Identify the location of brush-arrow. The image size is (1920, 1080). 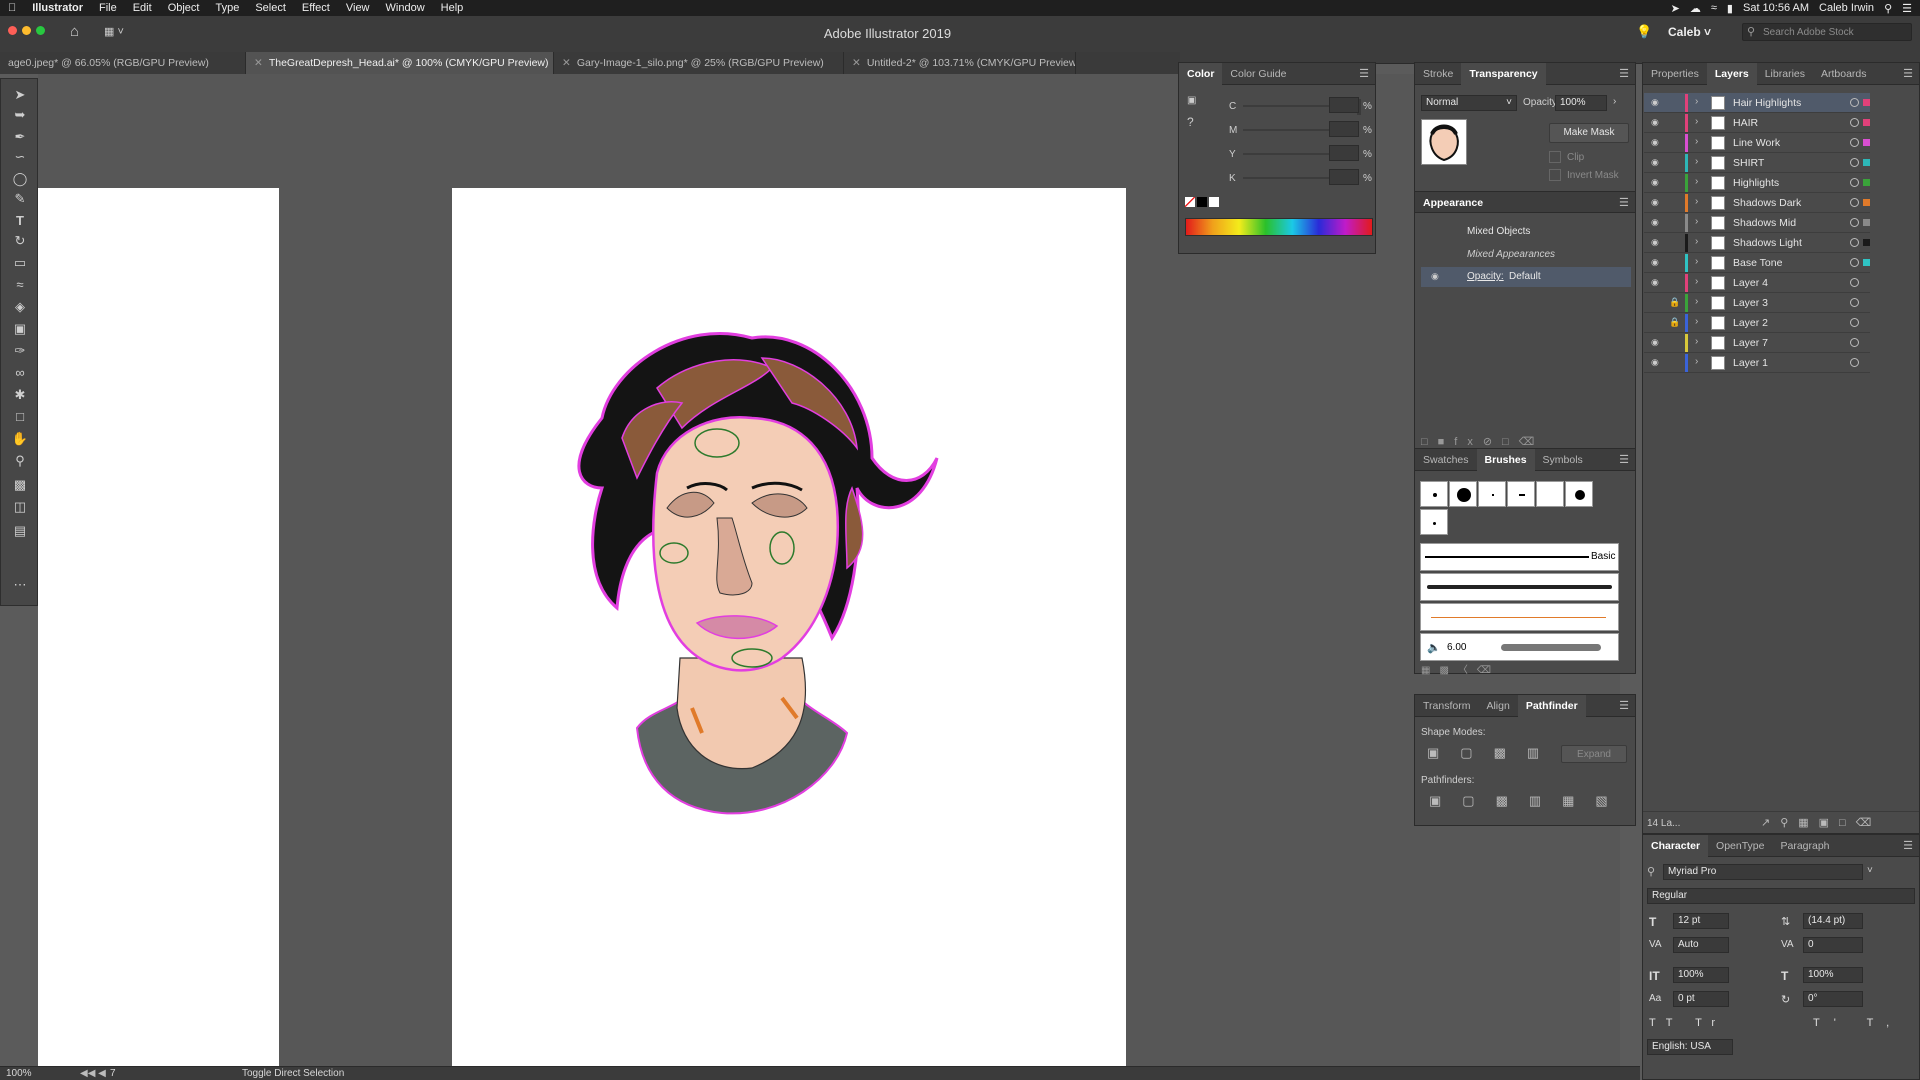
(1519, 617).